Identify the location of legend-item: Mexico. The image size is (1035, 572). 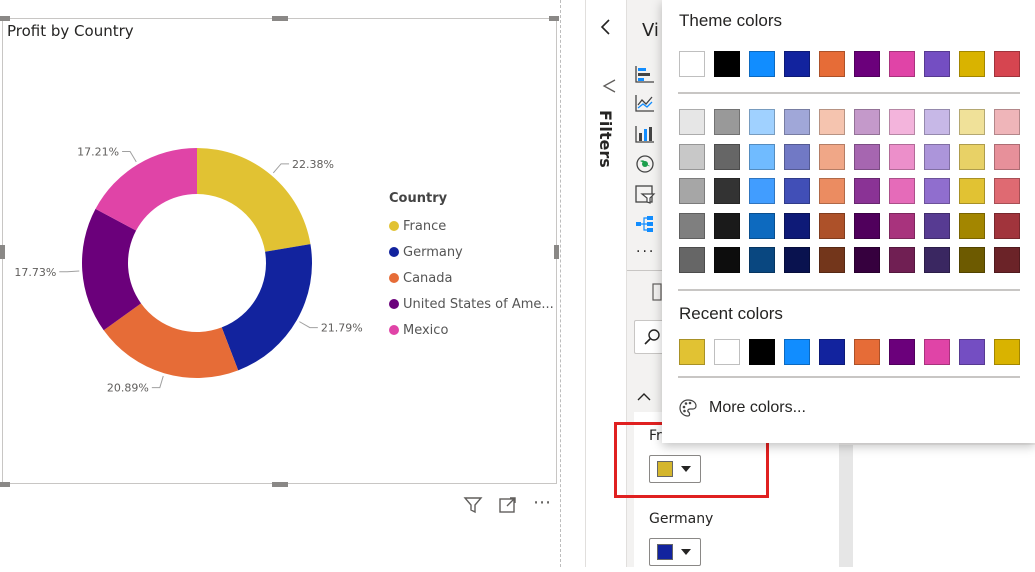
(471, 330).